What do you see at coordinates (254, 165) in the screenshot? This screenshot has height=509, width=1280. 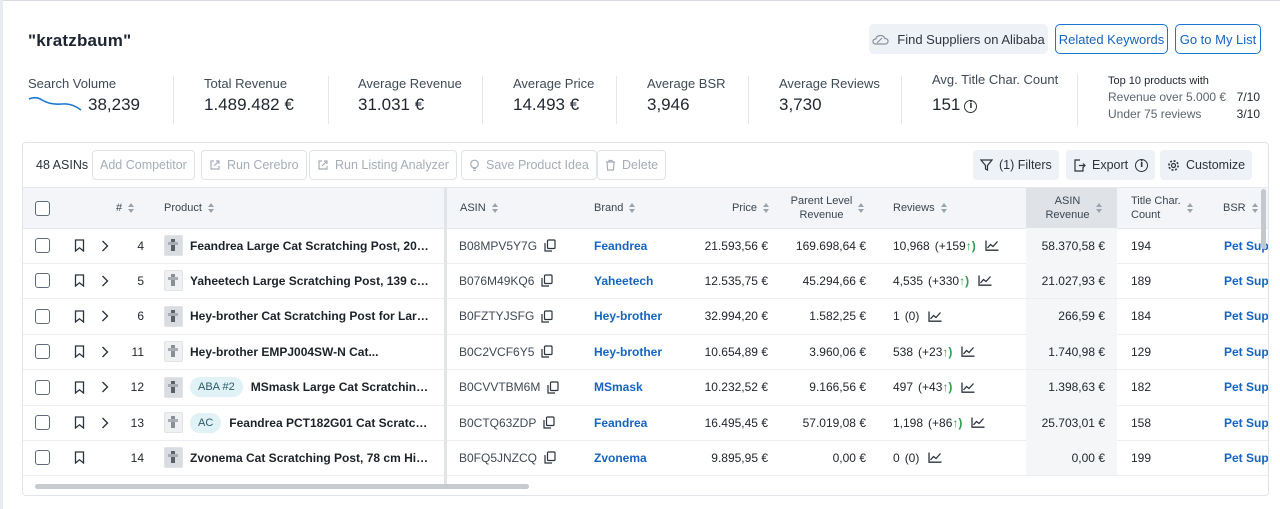 I see `run-cerebro-button: Run Cerebro` at bounding box center [254, 165].